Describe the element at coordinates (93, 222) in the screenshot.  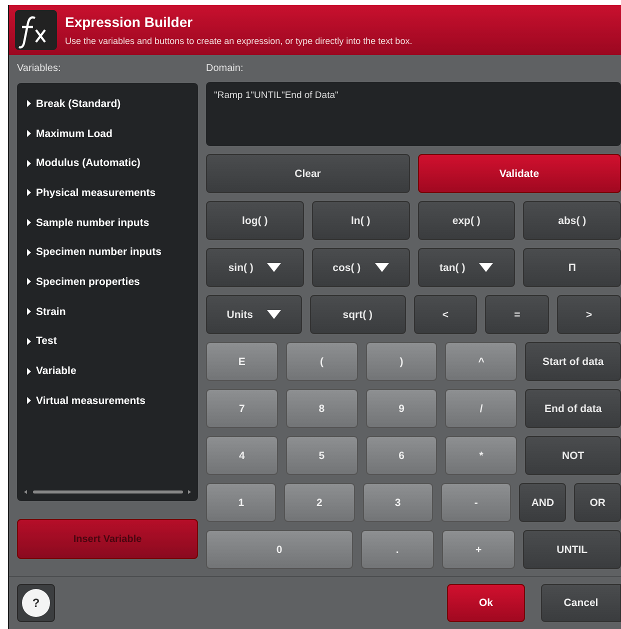
I see `variable-label: Sample number inputs` at that location.